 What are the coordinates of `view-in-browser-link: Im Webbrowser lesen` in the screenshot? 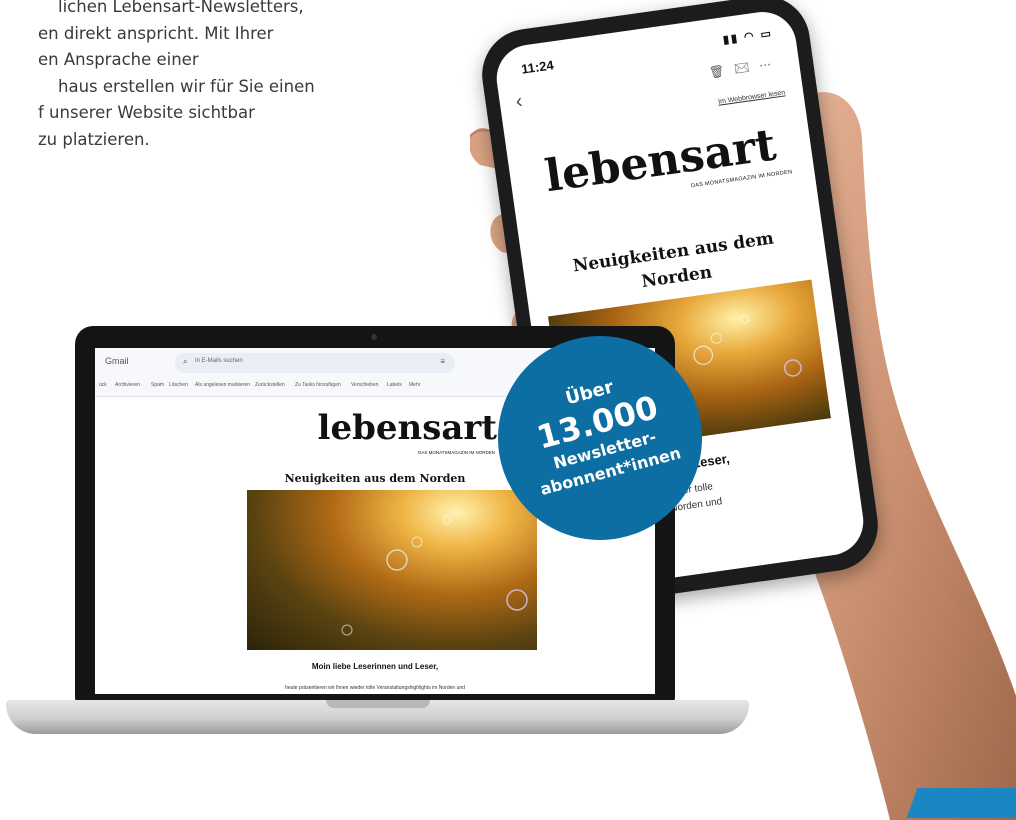 It's located at (752, 97).